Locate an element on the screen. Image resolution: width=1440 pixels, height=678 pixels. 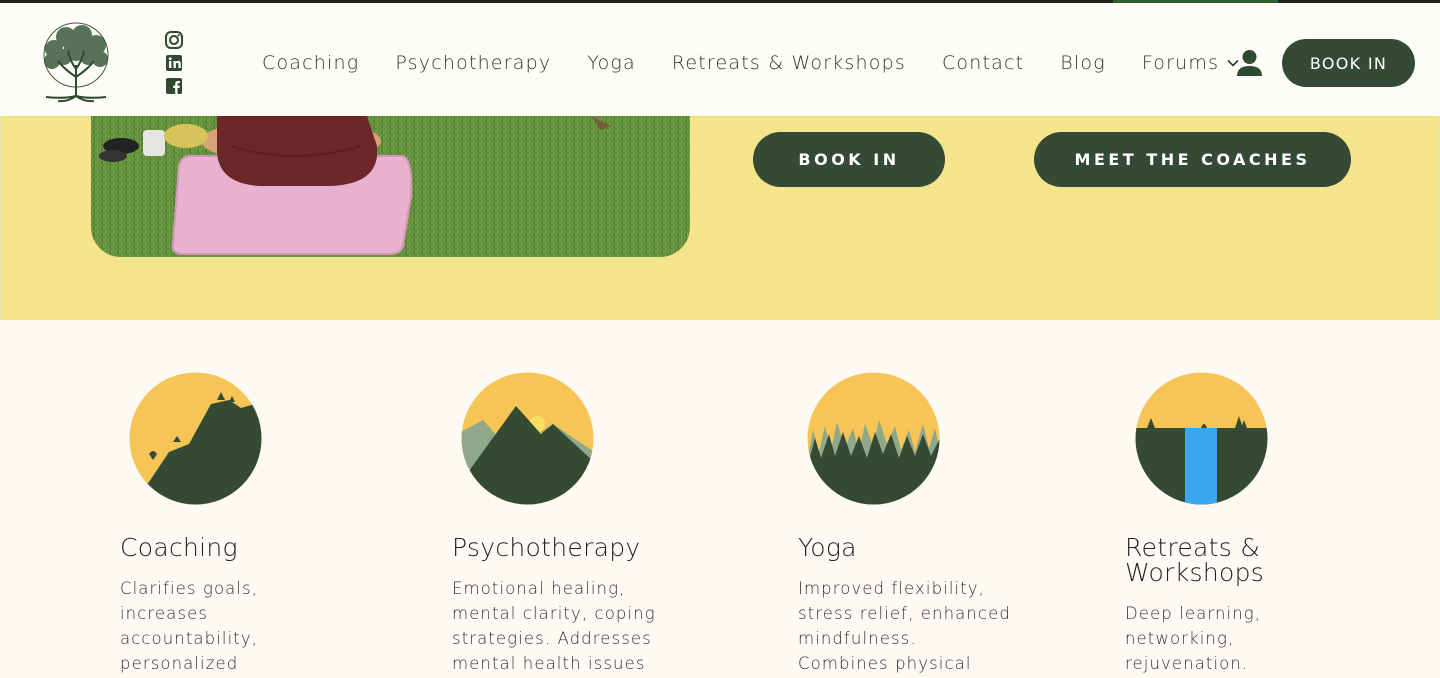
nav-item-forums: Forums is located at coordinates (1190, 63).